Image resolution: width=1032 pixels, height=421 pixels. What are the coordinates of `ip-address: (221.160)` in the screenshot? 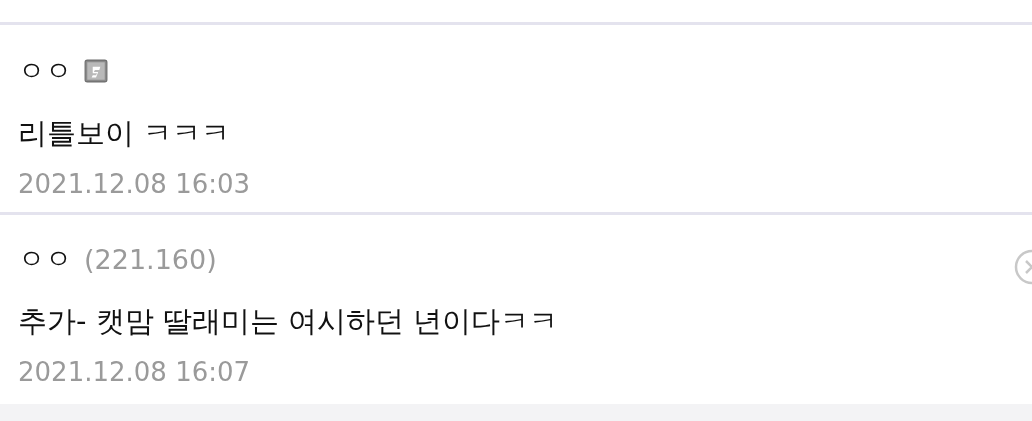 It's located at (150, 259).